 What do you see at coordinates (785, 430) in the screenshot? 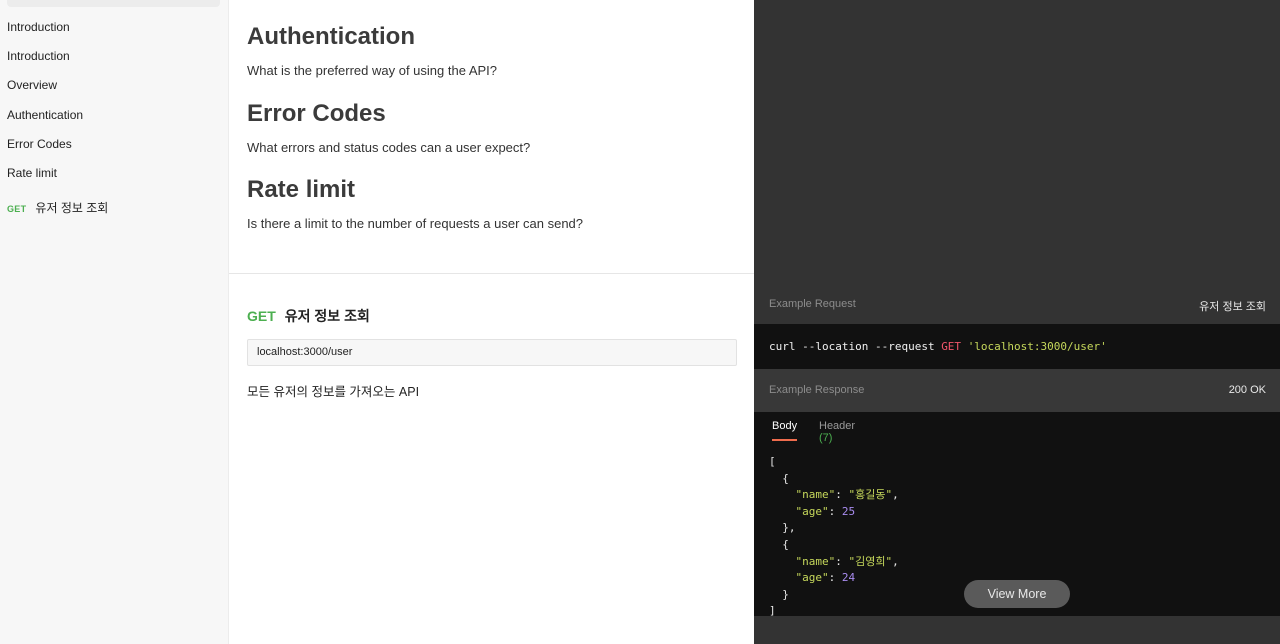
I see `tab-body: Body` at bounding box center [785, 430].